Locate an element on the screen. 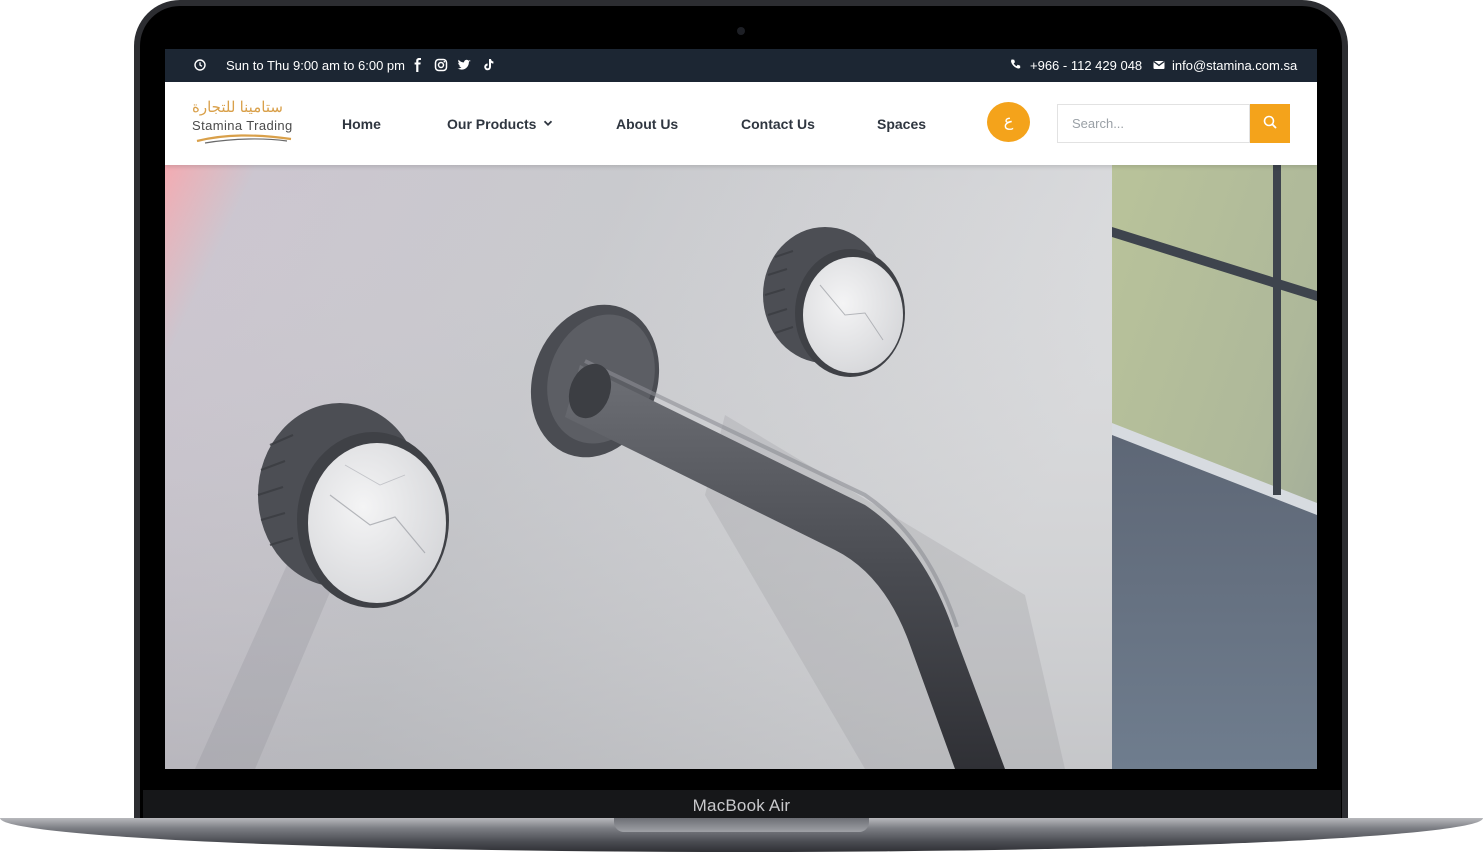 This screenshot has width=1483, height=852. language-toggle-button: ع is located at coordinates (1008, 122).